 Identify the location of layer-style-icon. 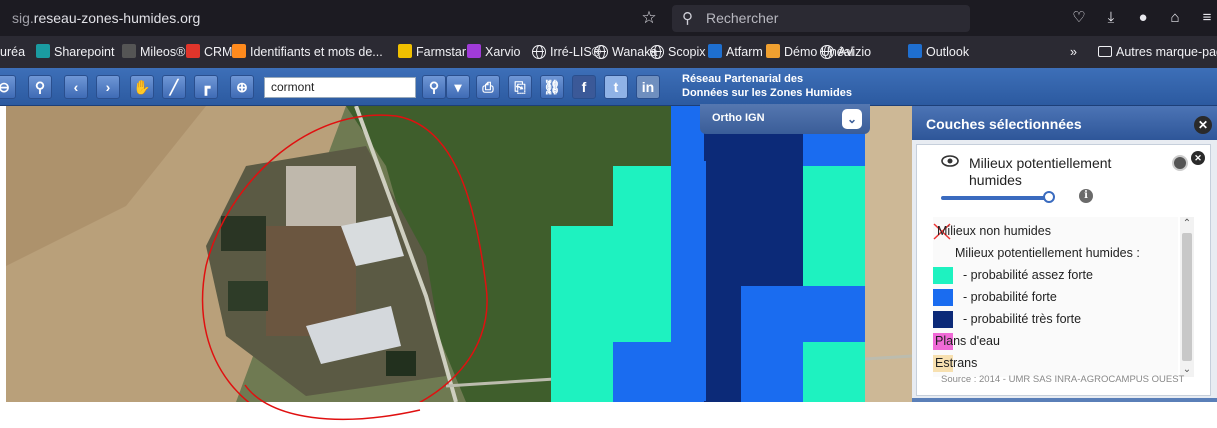
(1180, 163).